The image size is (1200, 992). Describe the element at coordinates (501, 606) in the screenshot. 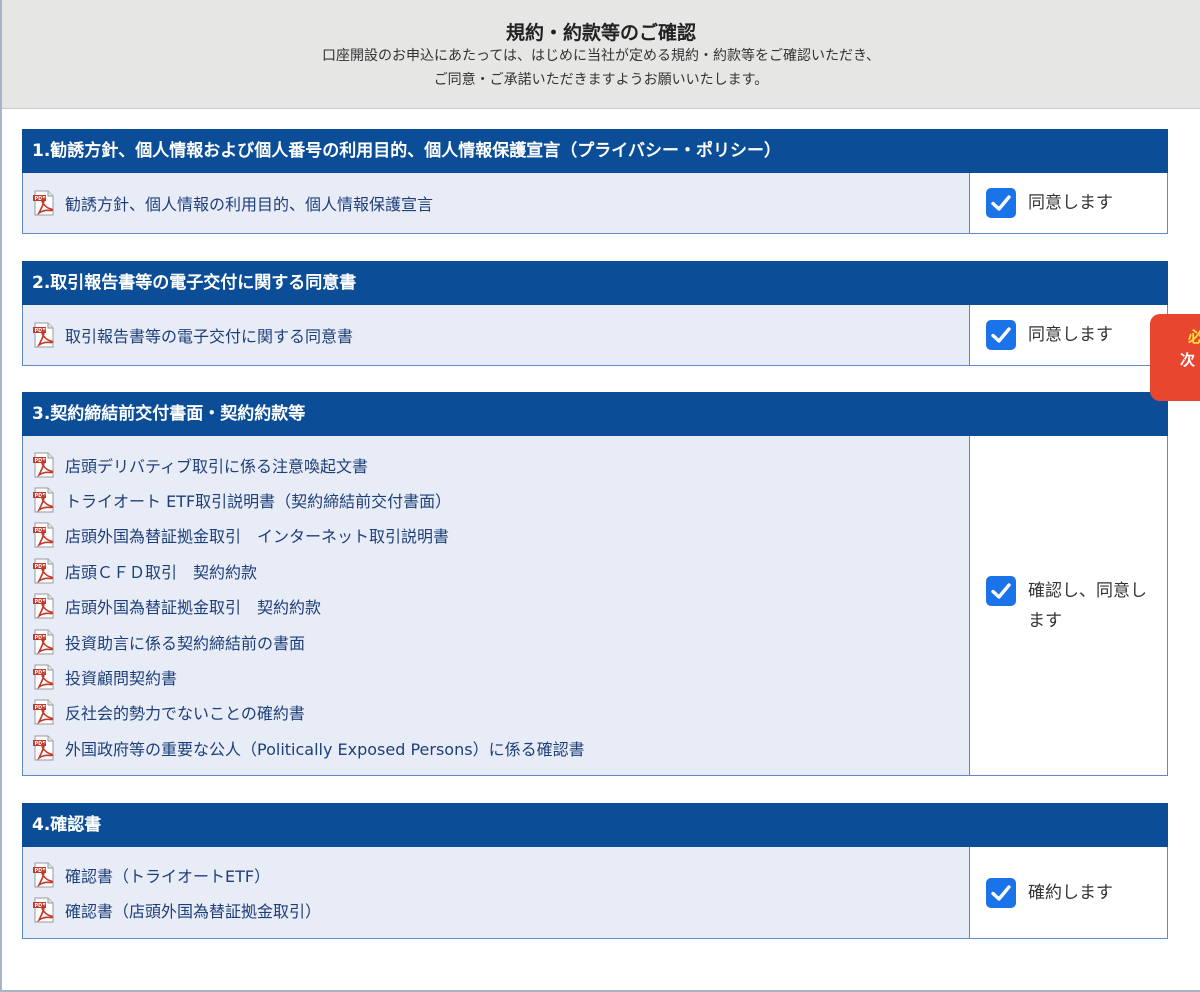

I see `doc-link: PDF 店頭外国為替証拠金取引 契約約款` at that location.